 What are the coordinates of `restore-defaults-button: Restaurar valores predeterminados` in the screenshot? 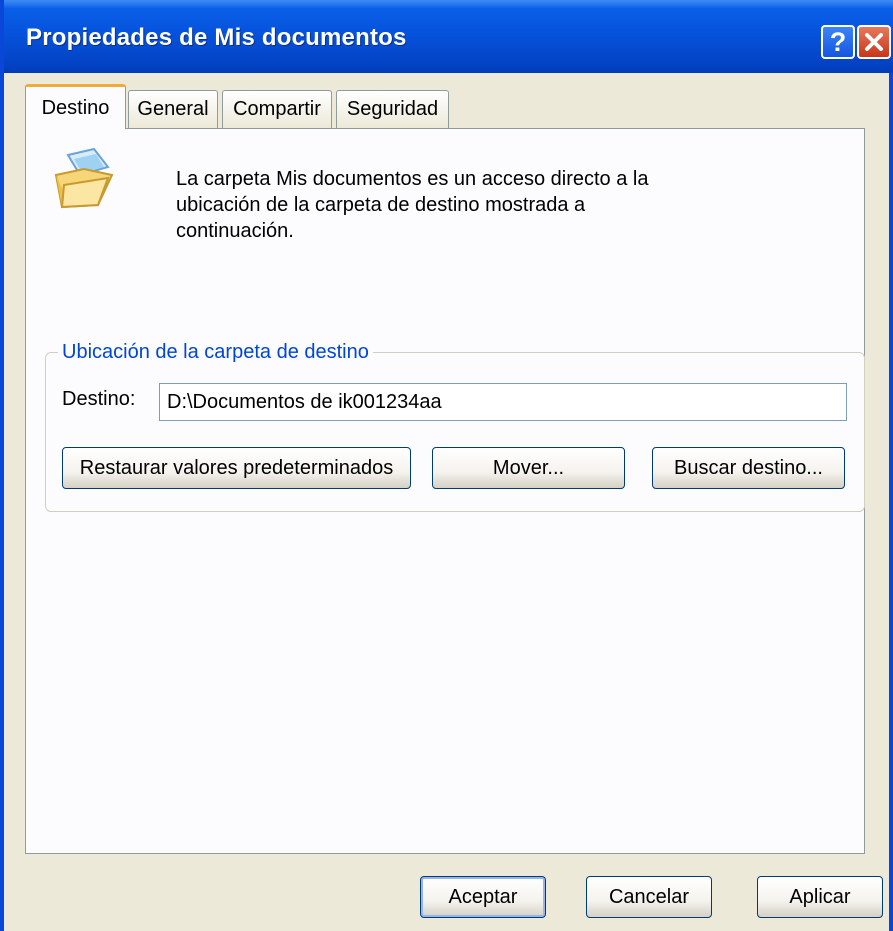 It's located at (236, 468).